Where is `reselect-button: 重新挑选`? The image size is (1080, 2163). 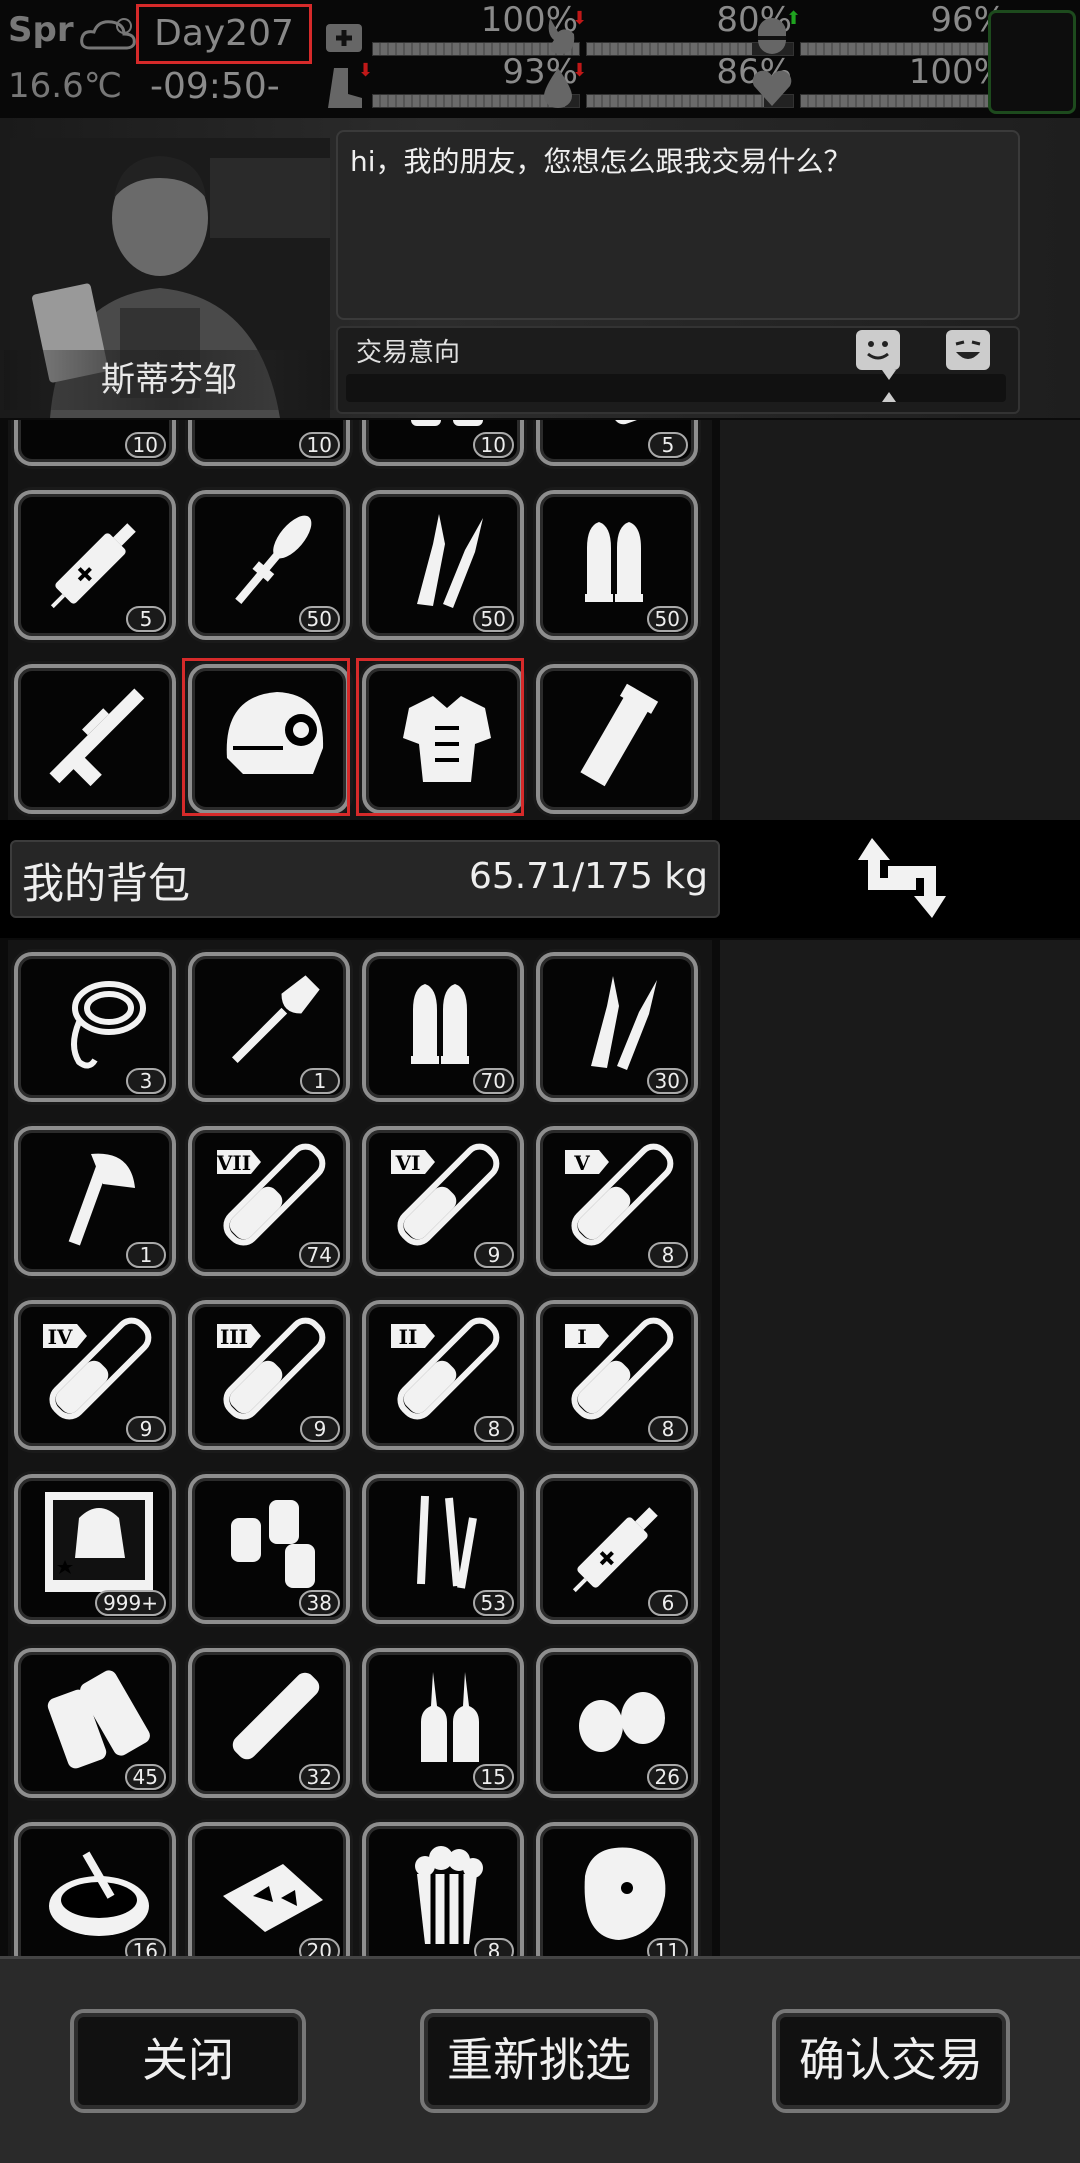 reselect-button: 重新挑选 is located at coordinates (539, 2061).